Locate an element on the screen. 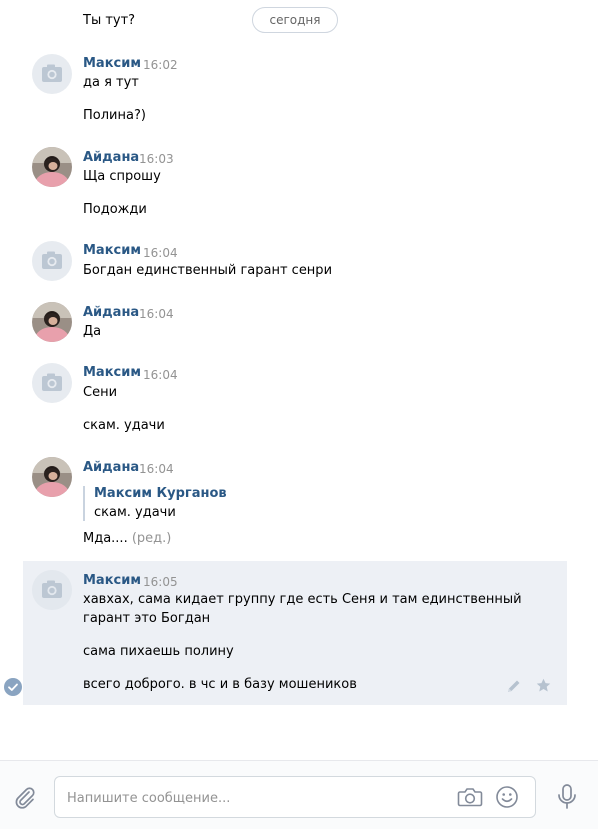 Image resolution: width=598 pixels, height=829 pixels. message-text: скам. удачи is located at coordinates (124, 425).